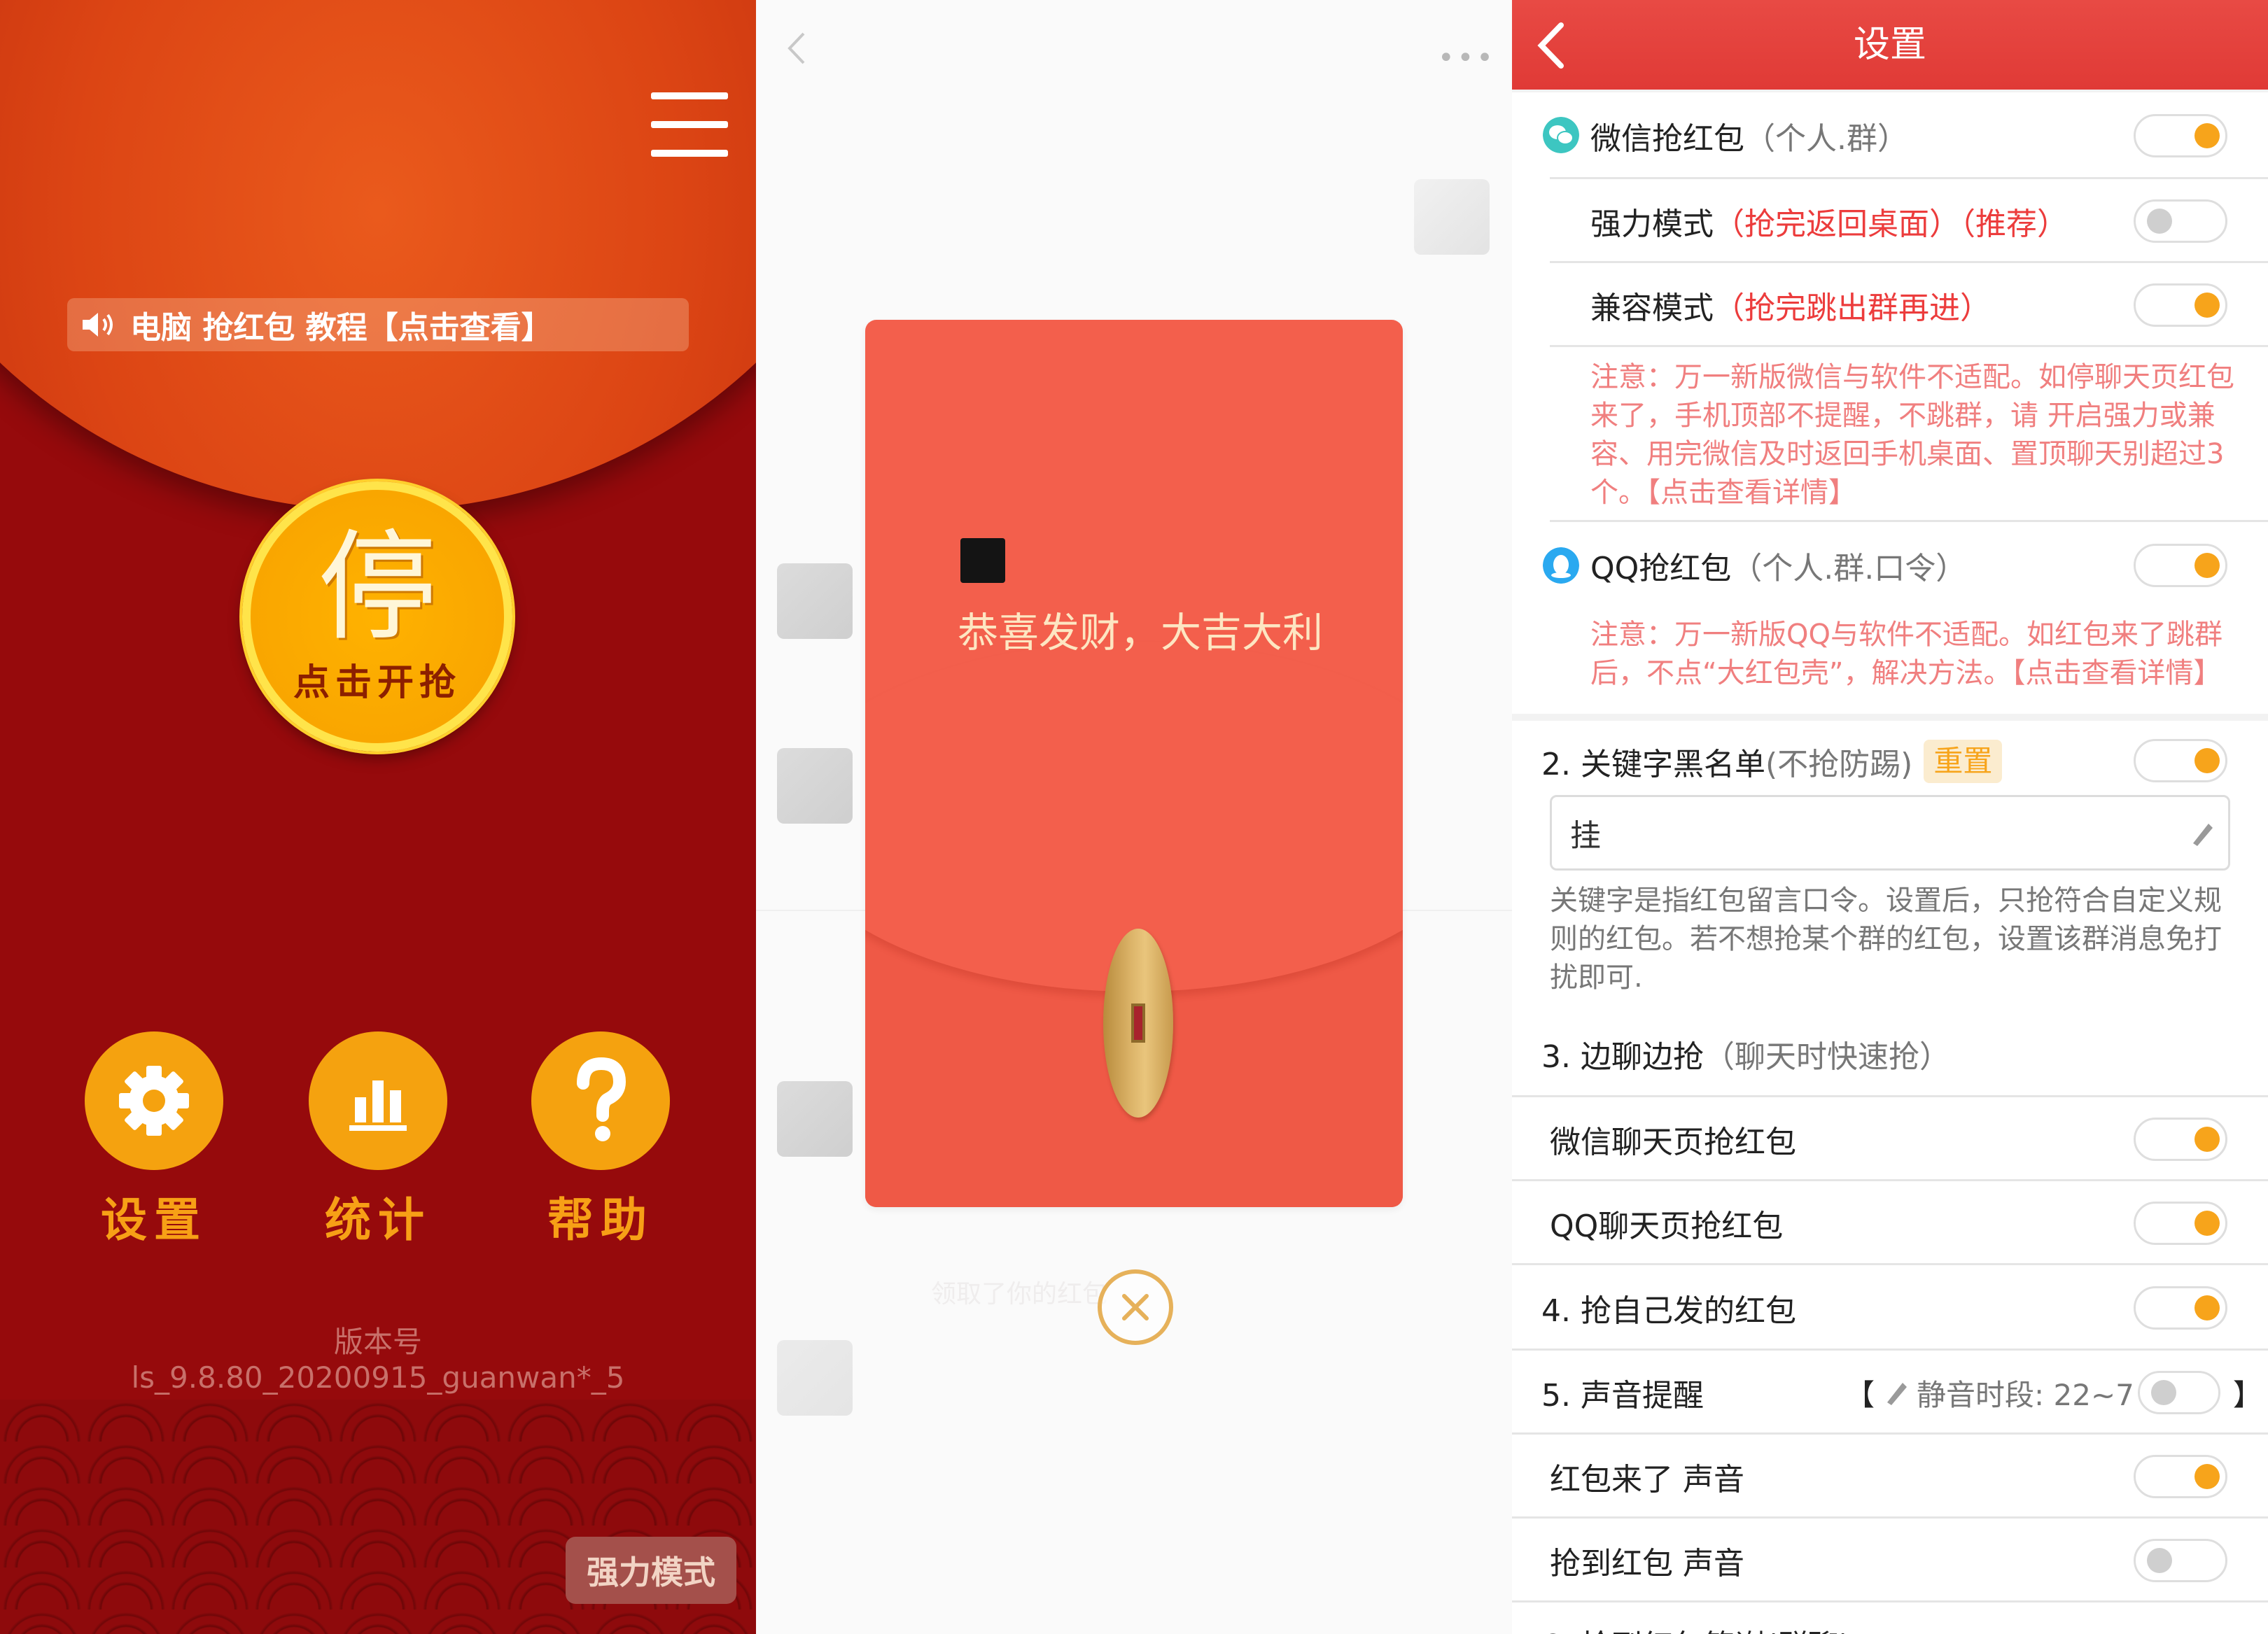 The image size is (2268, 1634). What do you see at coordinates (982, 560) in the screenshot?
I see `sender-avatar` at bounding box center [982, 560].